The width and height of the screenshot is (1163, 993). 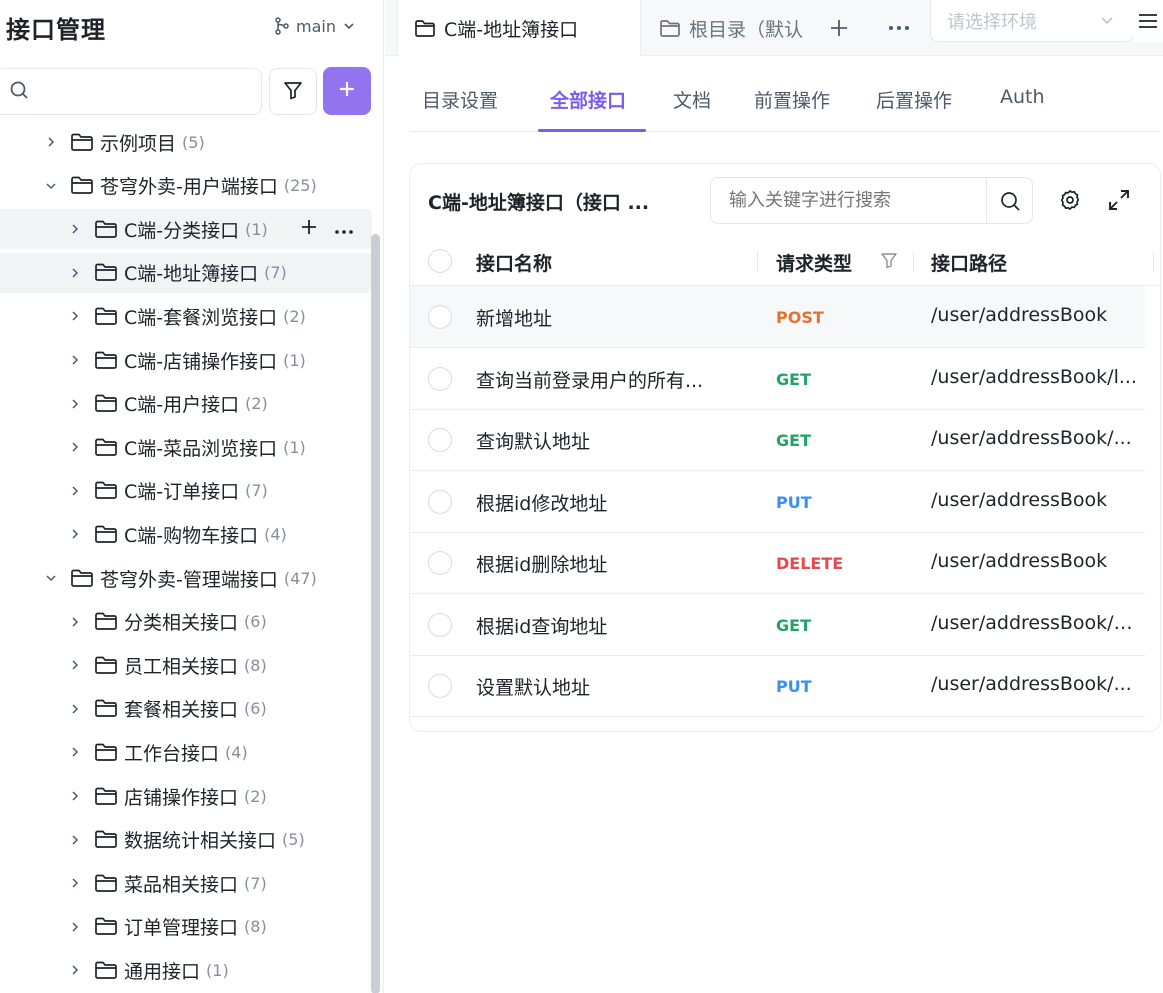 What do you see at coordinates (792, 99) in the screenshot?
I see `subtab-pre-actions: 前置操作` at bounding box center [792, 99].